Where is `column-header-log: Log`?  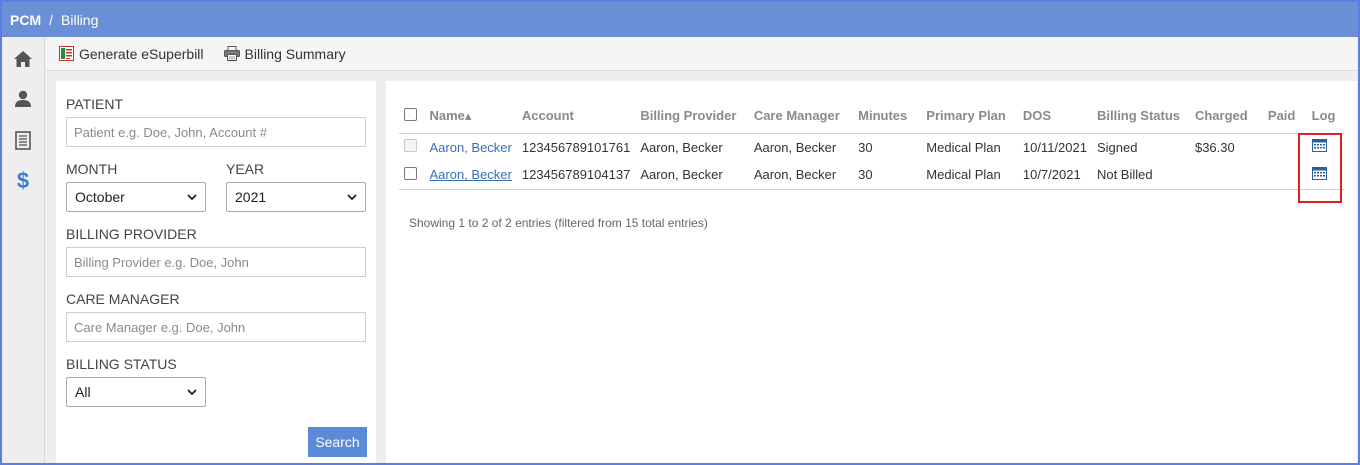 column-header-log: Log is located at coordinates (1325, 116).